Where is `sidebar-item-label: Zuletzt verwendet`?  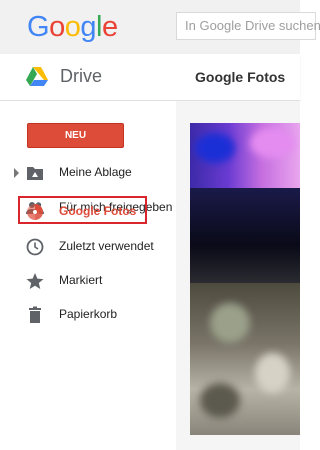
sidebar-item-label: Zuletzt verwendet is located at coordinates (106, 246).